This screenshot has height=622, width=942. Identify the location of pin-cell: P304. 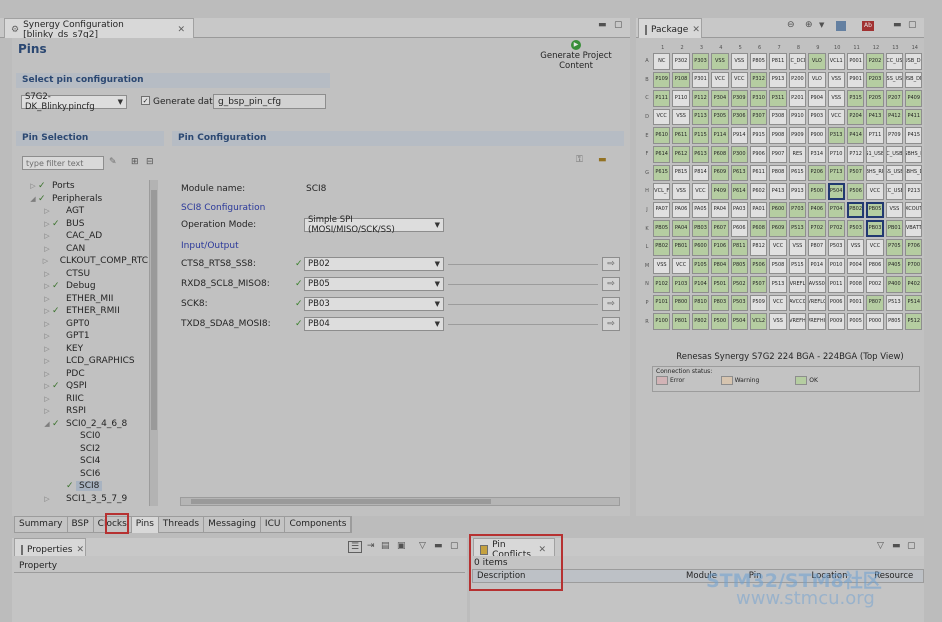
(720, 98).